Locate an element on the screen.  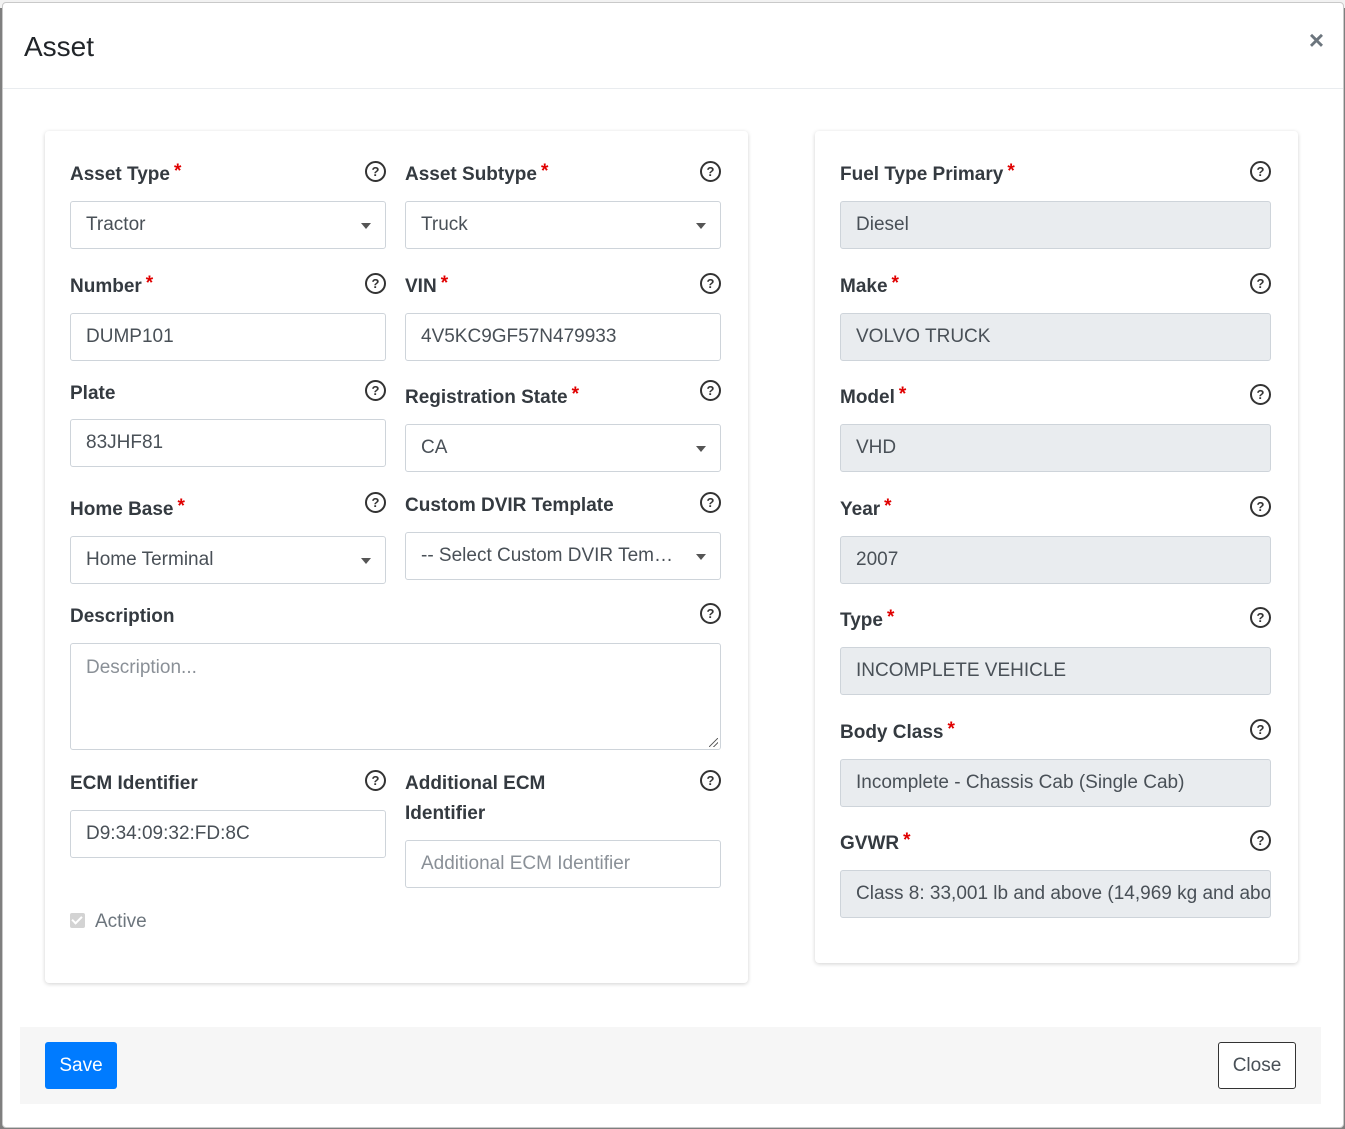
vin-label: VIN is located at coordinates (421, 286).